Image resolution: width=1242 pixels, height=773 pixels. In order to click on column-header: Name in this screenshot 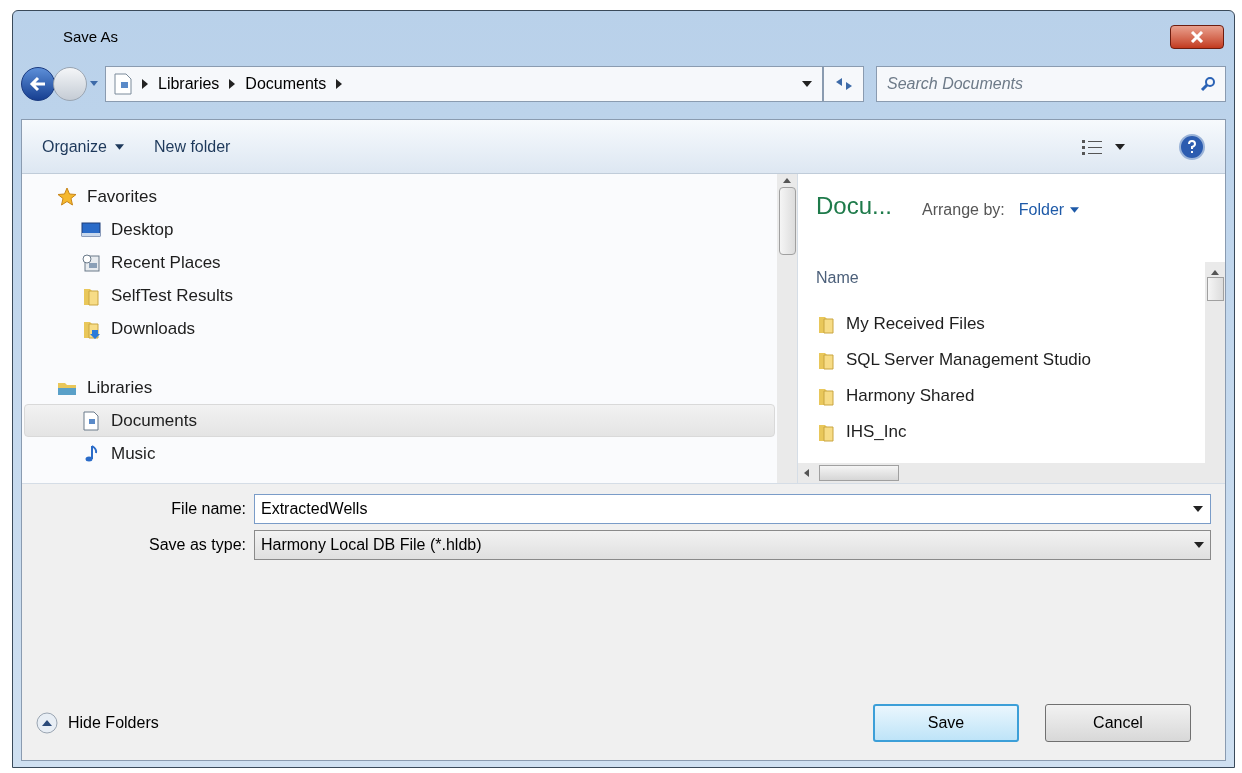, I will do `click(1001, 284)`.